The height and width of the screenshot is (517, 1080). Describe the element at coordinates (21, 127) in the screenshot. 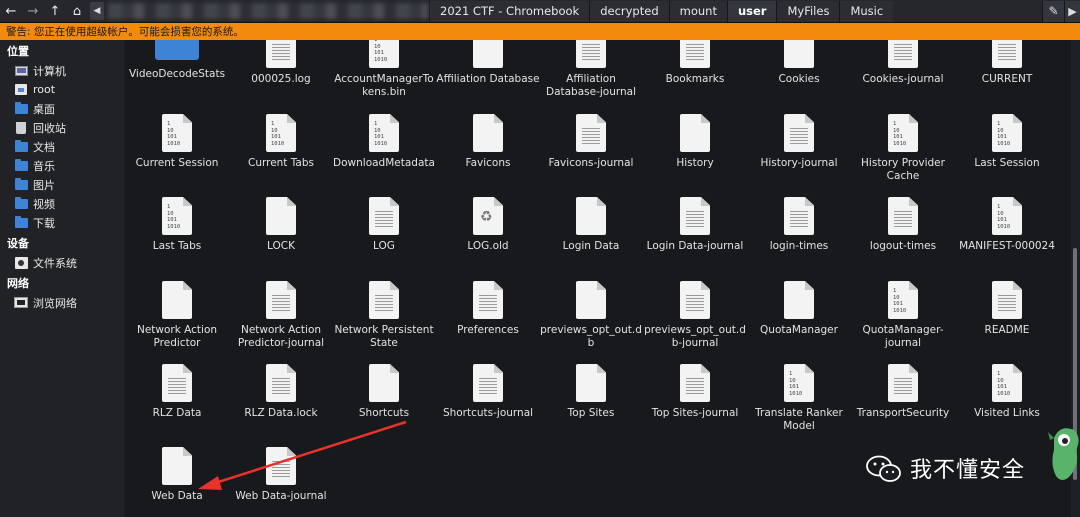

I see `trash-icon` at that location.